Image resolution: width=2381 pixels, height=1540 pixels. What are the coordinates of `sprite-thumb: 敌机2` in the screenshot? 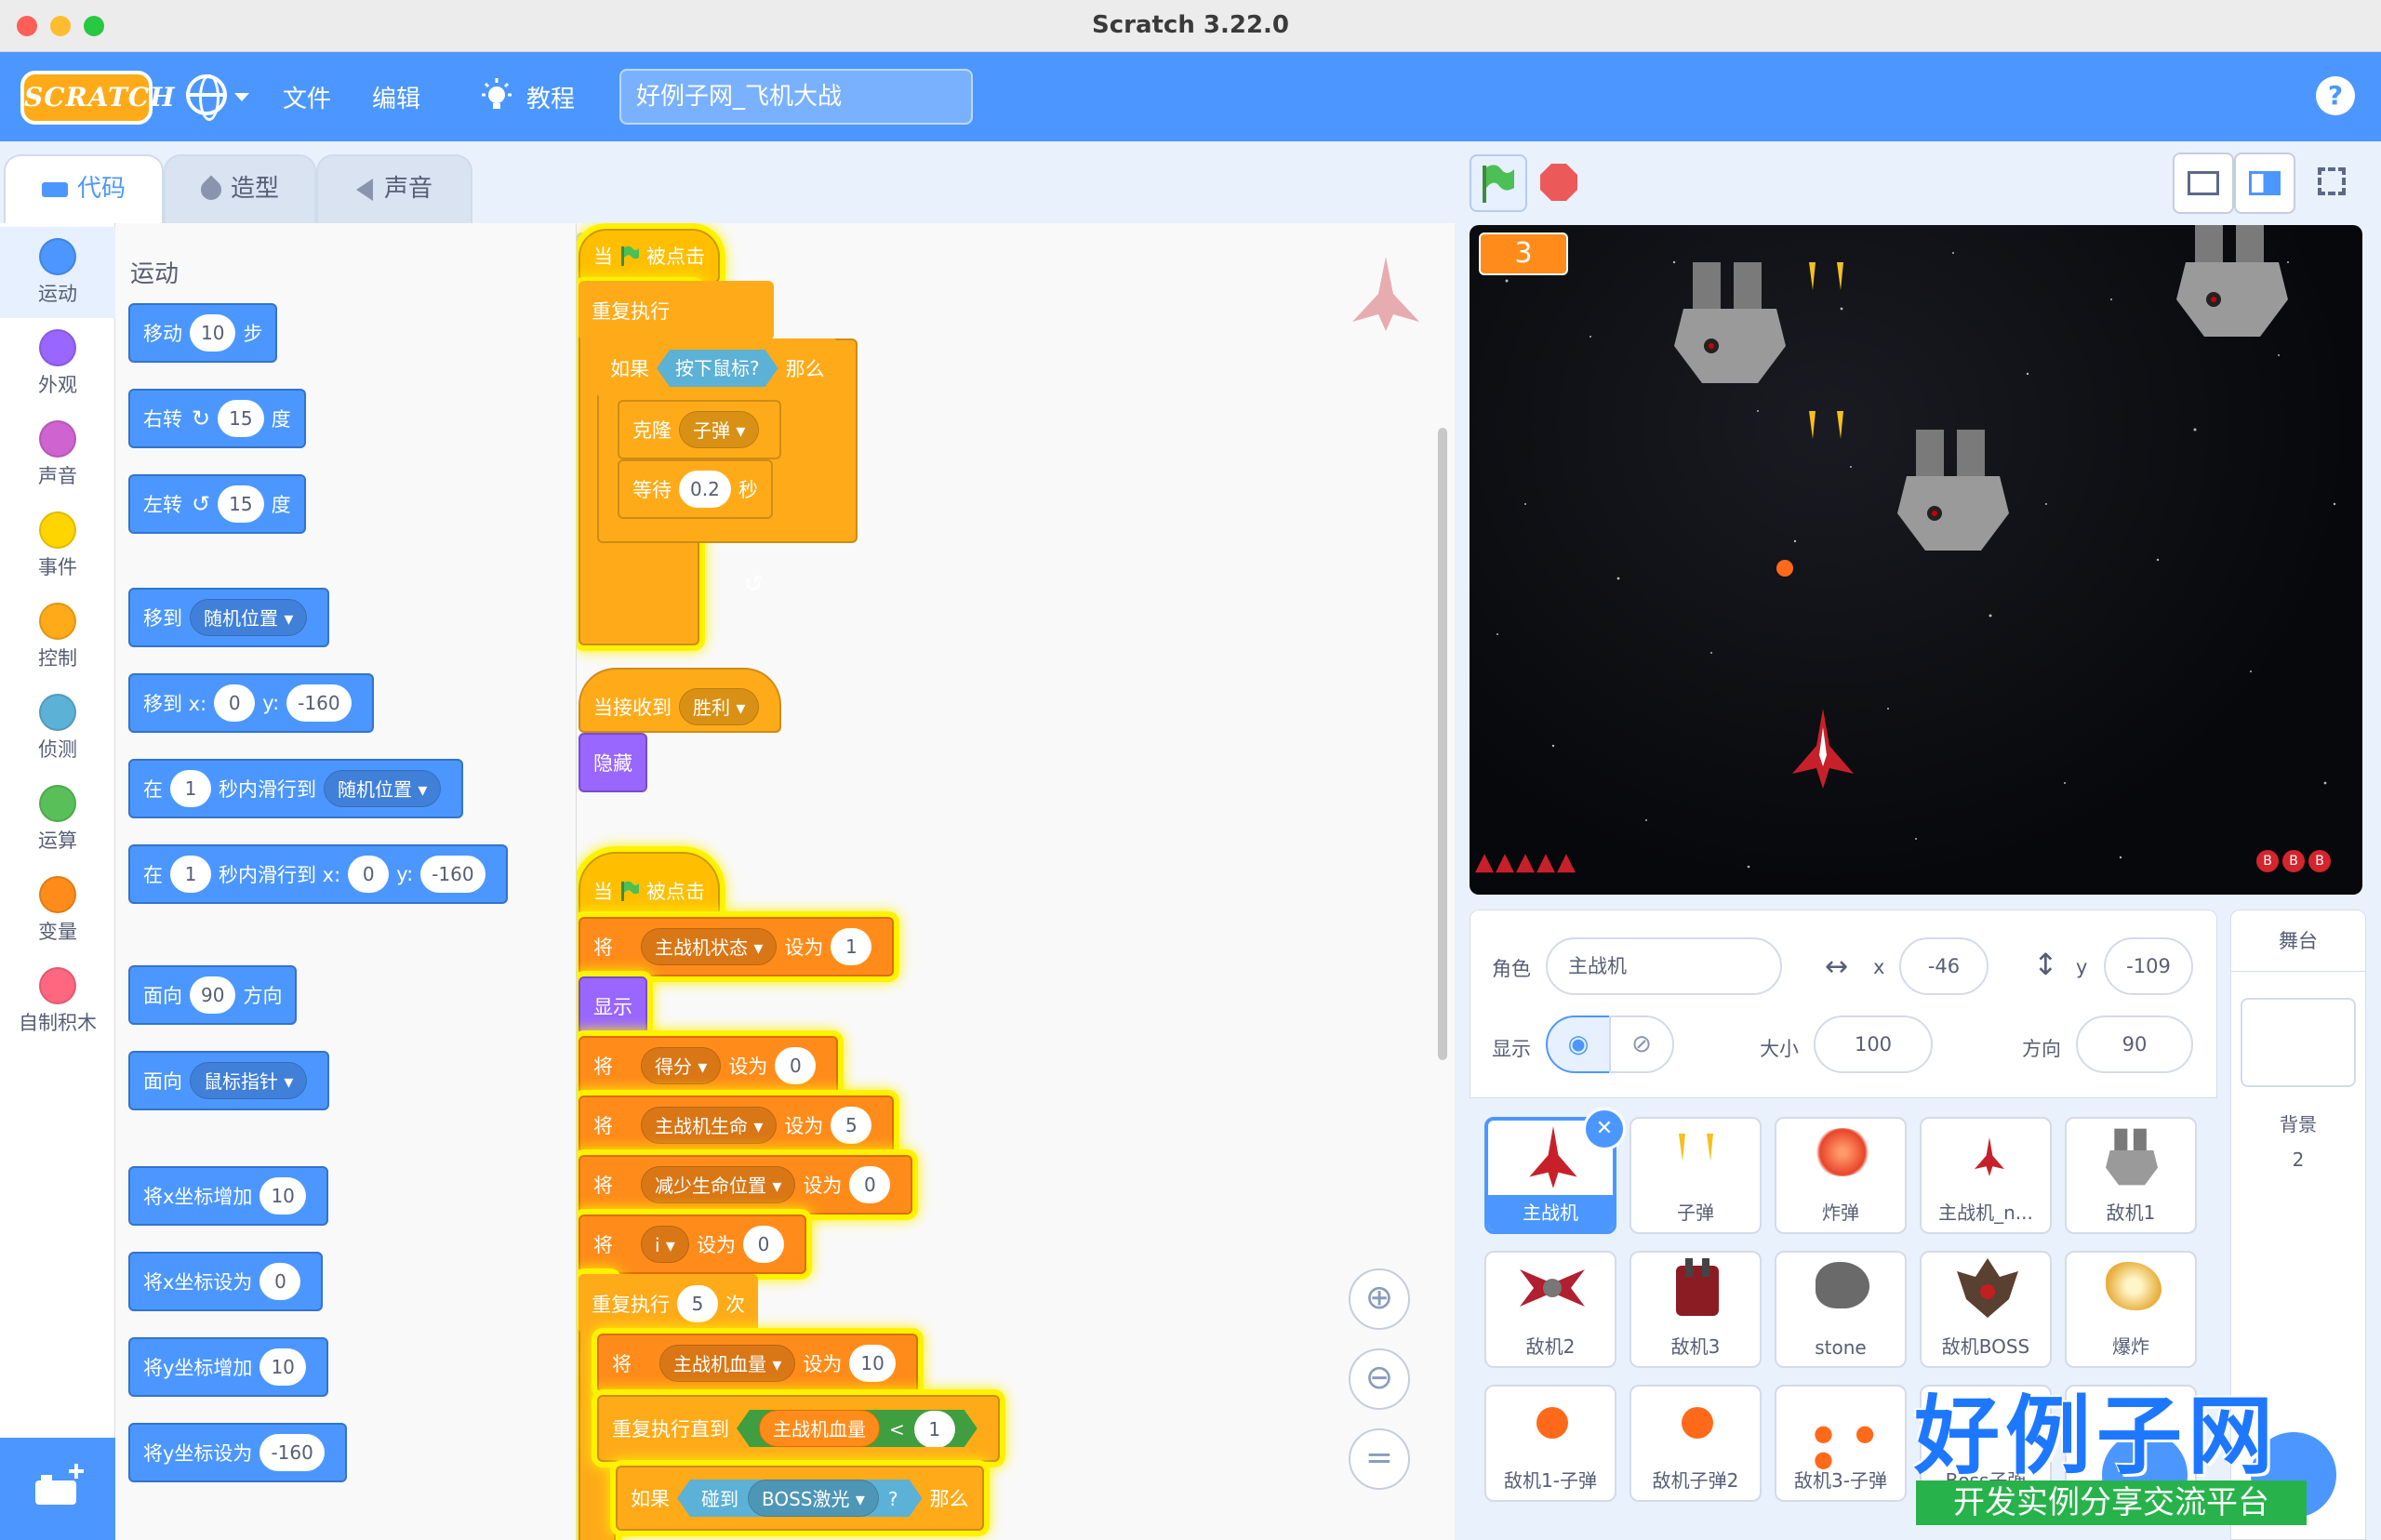 It's located at (1550, 1309).